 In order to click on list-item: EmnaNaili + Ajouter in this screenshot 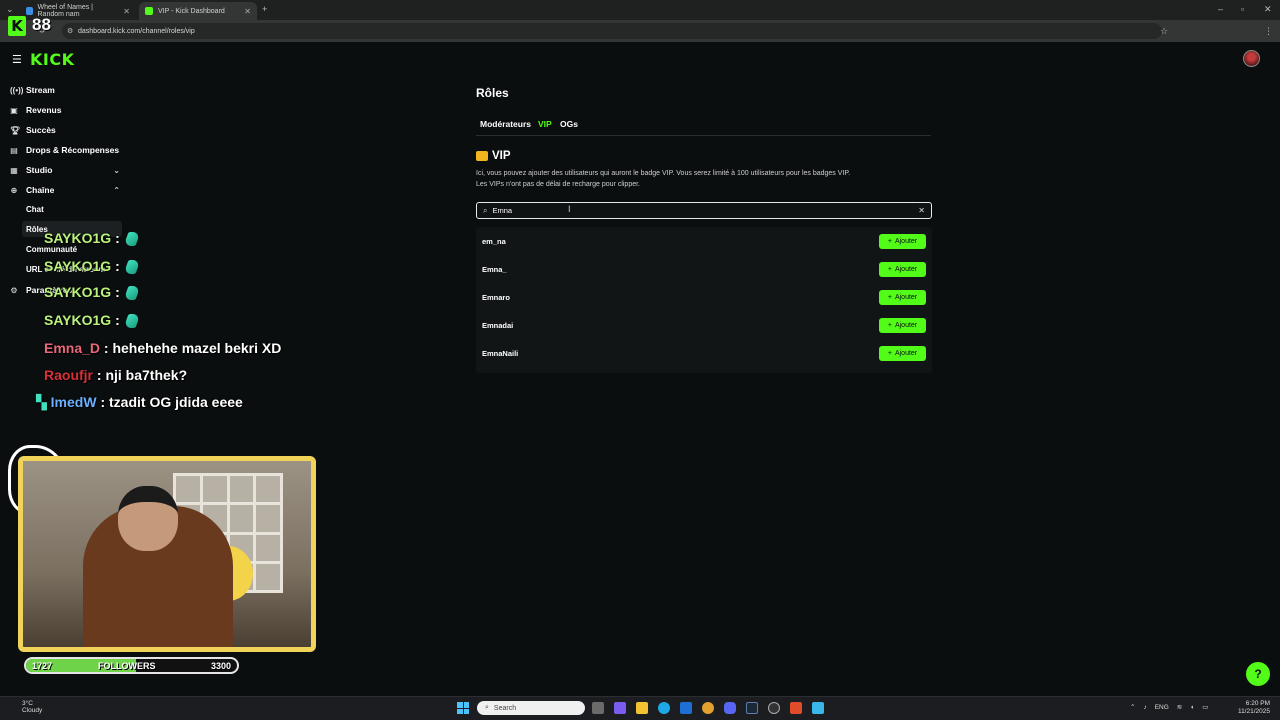, I will do `click(704, 353)`.